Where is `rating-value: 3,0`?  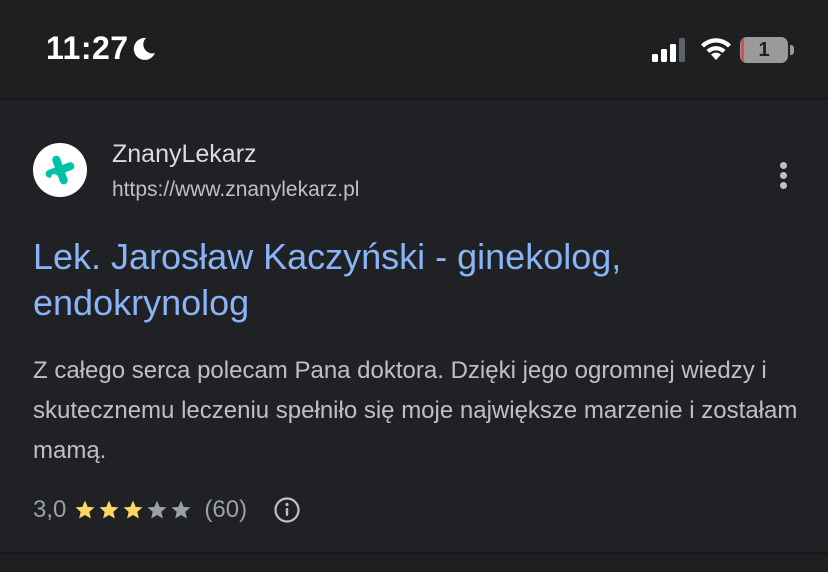
rating-value: 3,0 is located at coordinates (50, 509).